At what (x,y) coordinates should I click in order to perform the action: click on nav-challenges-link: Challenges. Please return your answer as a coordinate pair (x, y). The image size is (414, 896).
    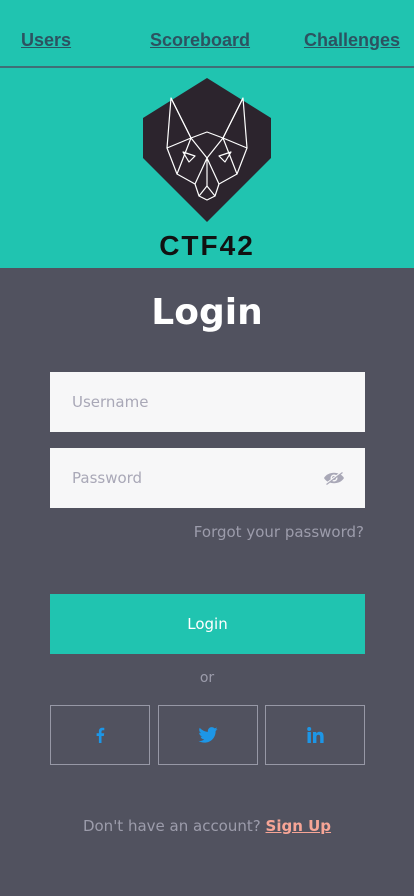
    Looking at the image, I should click on (352, 40).